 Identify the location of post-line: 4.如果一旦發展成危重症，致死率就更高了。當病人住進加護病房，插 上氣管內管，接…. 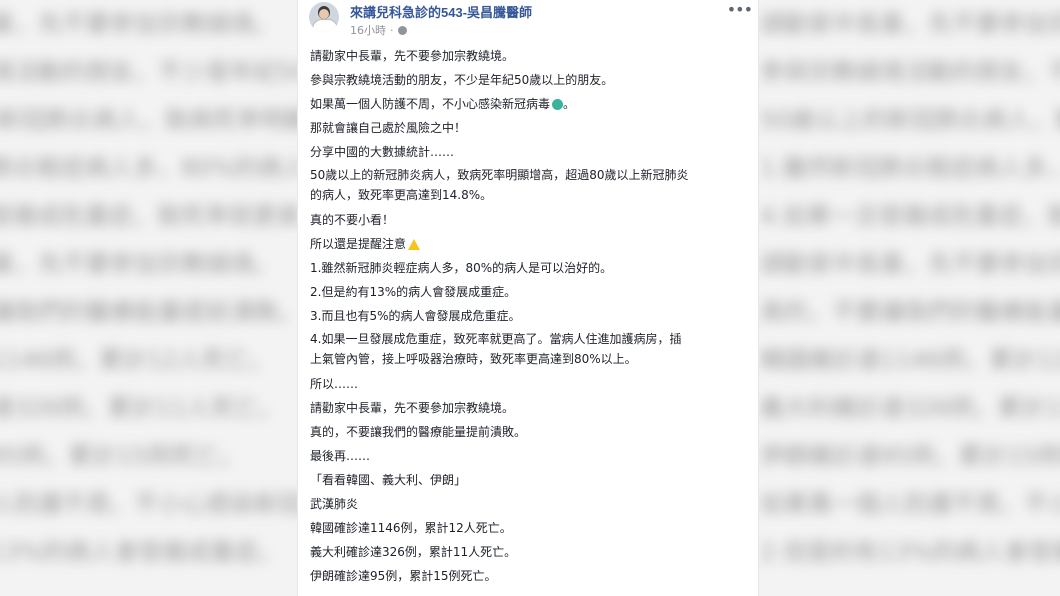
(496, 349).